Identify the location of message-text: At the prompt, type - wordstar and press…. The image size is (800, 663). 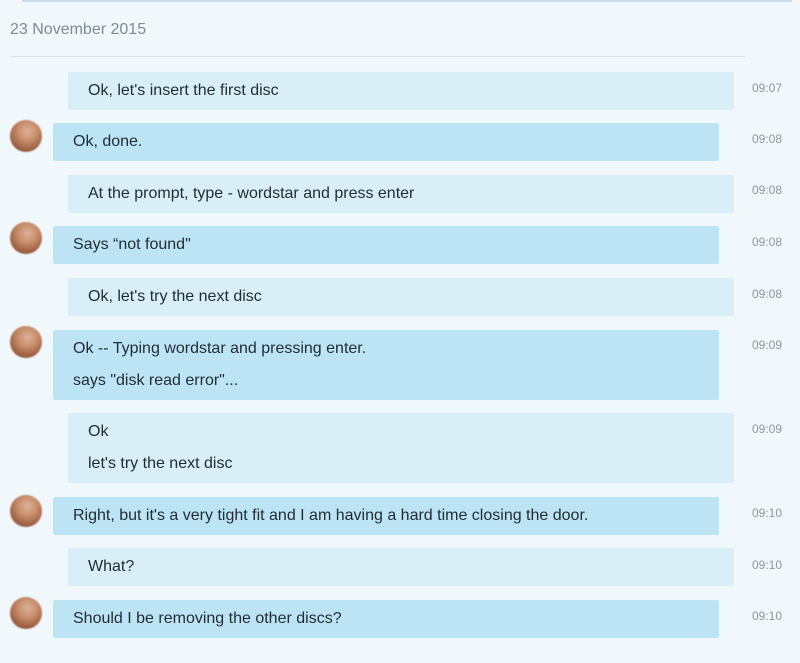
(251, 193).